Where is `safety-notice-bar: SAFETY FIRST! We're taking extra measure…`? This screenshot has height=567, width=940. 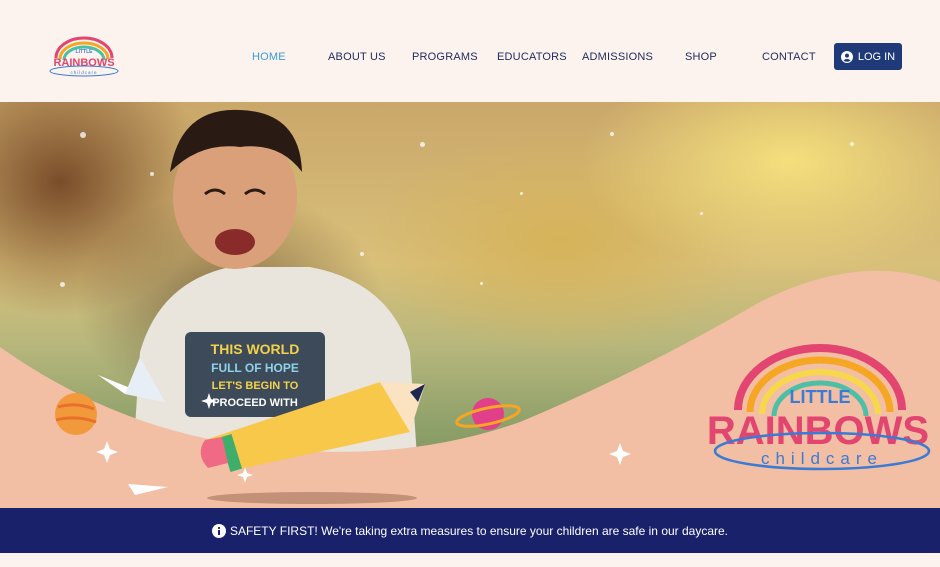
safety-notice-bar: SAFETY FIRST! We're taking extra measure… is located at coordinates (470, 530).